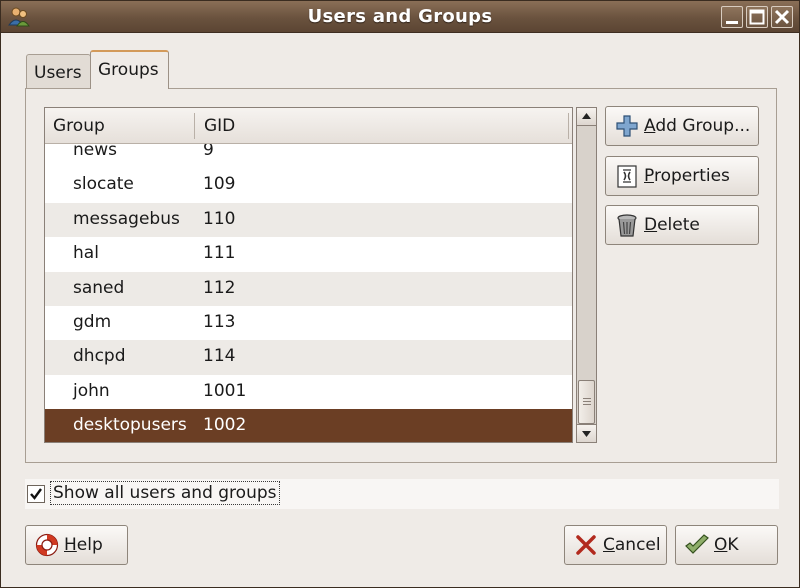 The height and width of the screenshot is (588, 800). What do you see at coordinates (732, 22) in the screenshot?
I see `minimize-icon` at bounding box center [732, 22].